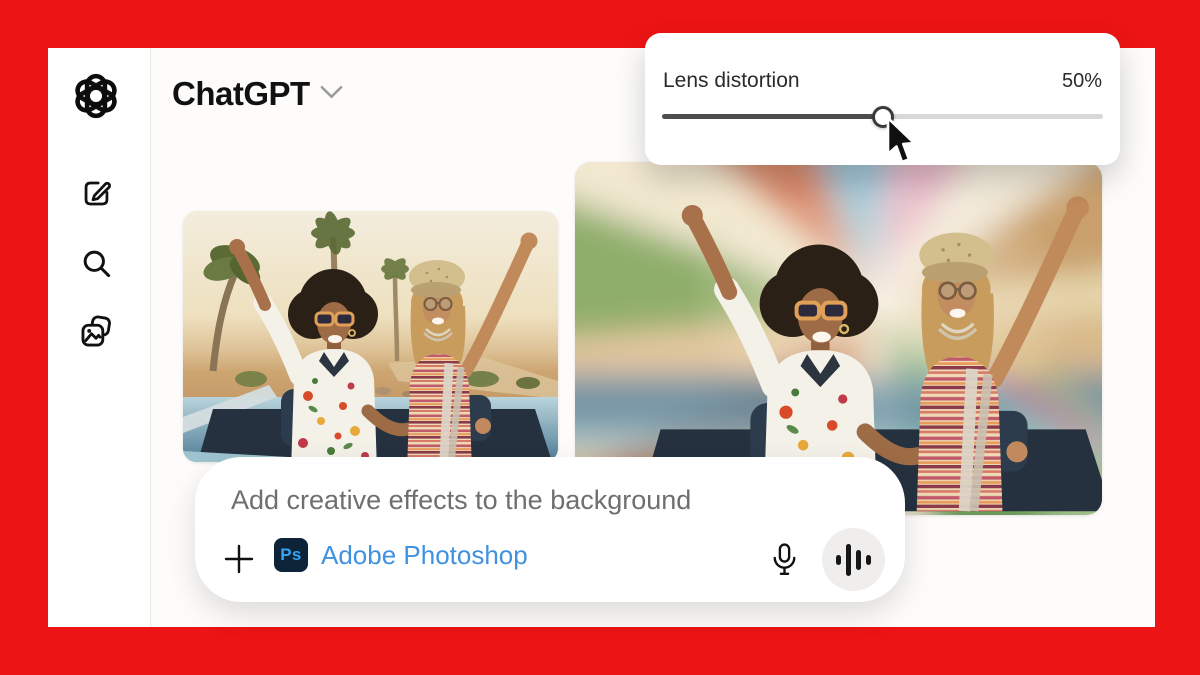  I want to click on original-photo, so click(370, 336).